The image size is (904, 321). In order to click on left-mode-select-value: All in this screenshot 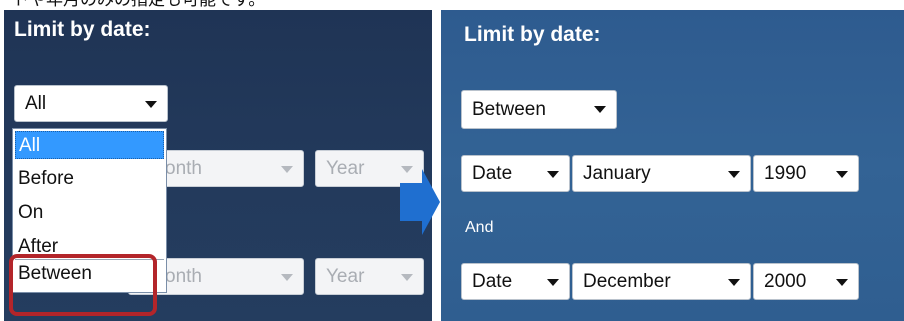, I will do `click(36, 103)`.